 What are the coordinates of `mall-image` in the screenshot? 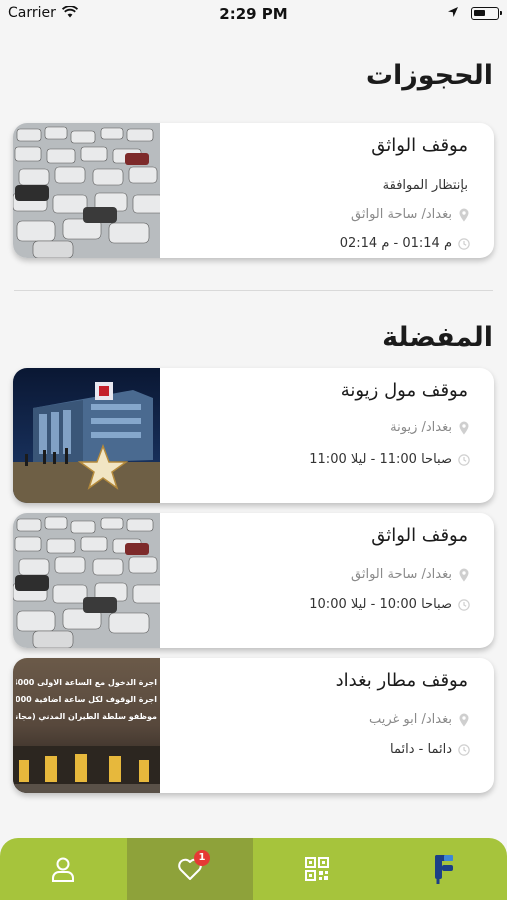 It's located at (86, 435).